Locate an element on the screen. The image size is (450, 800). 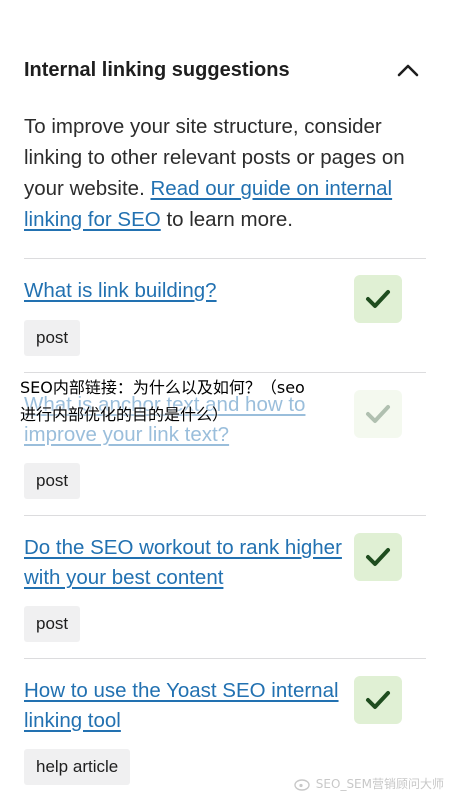
overlay-line: SEO内部链接：为什么以及如何？（seo is located at coordinates (162, 387).